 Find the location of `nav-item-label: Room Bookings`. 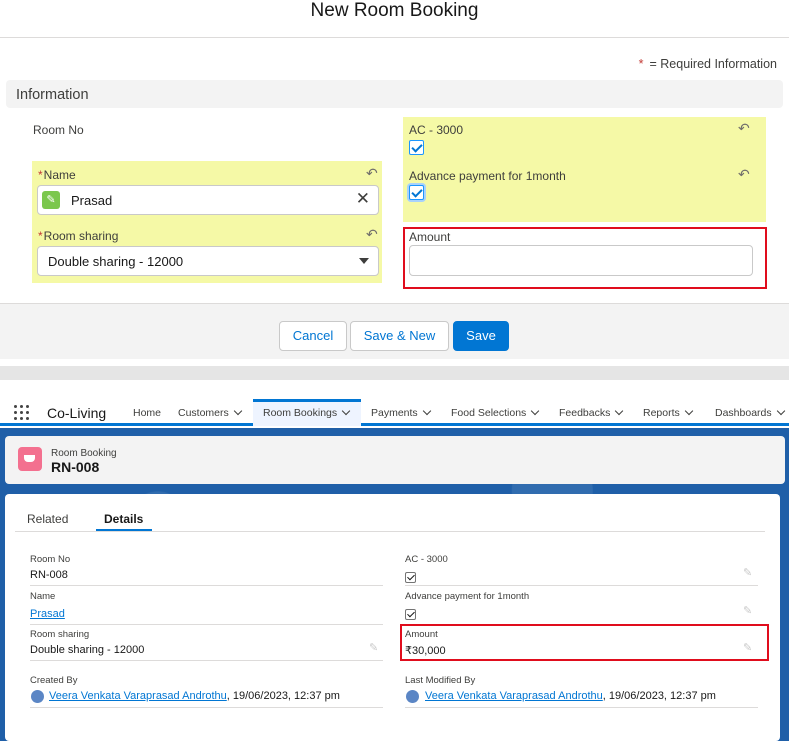

nav-item-label: Room Bookings is located at coordinates (300, 413).